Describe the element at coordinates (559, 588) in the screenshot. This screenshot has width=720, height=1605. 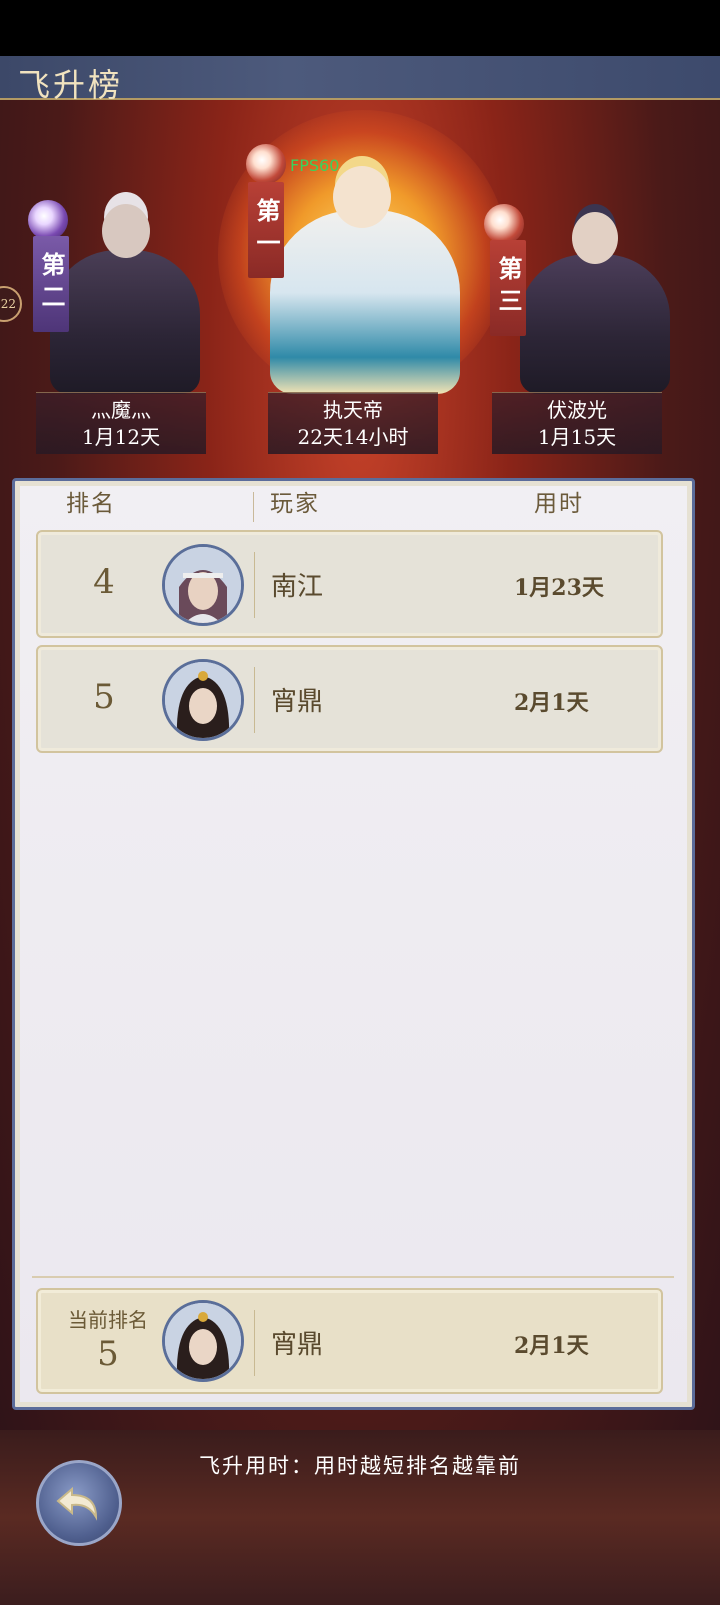
I see `row-time: 1月23天` at that location.